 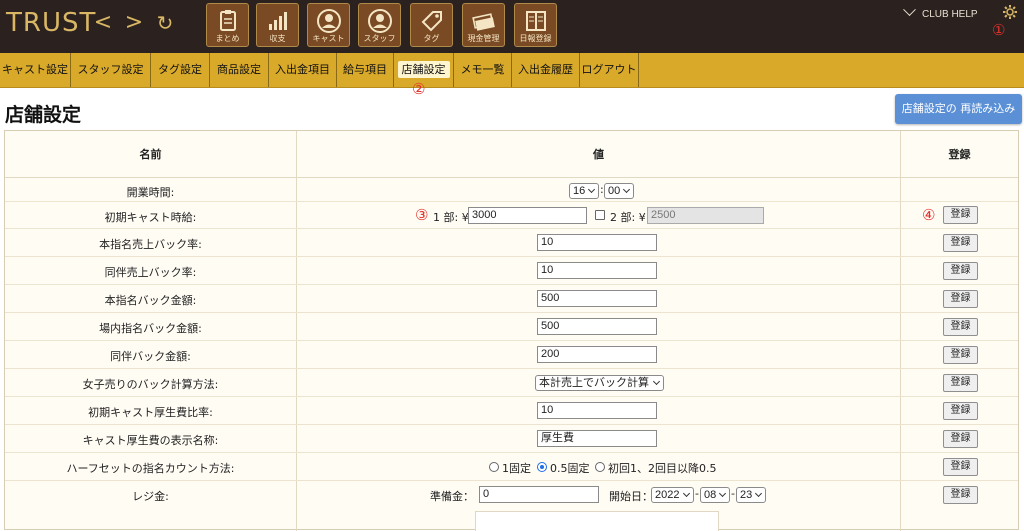 I want to click on table-row: キャスト厚生費の表示名称: 厚生費 登録, so click(x=511, y=439).